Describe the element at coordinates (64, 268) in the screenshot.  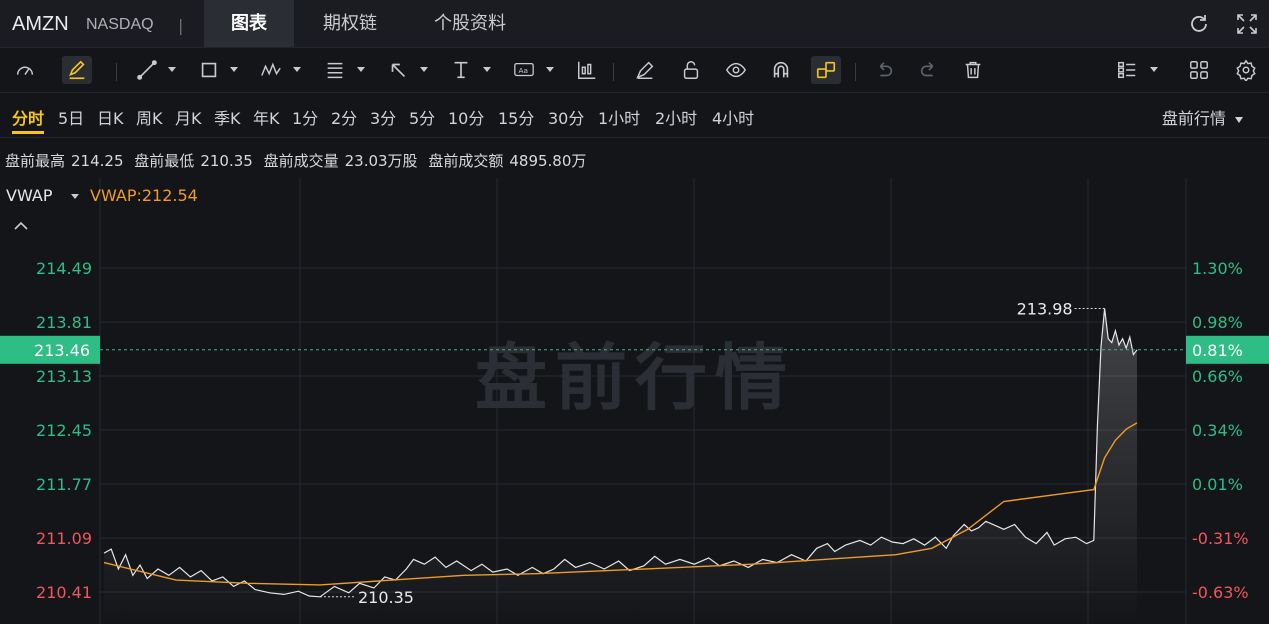
I see `y-tick-price-label: 214.49` at that location.